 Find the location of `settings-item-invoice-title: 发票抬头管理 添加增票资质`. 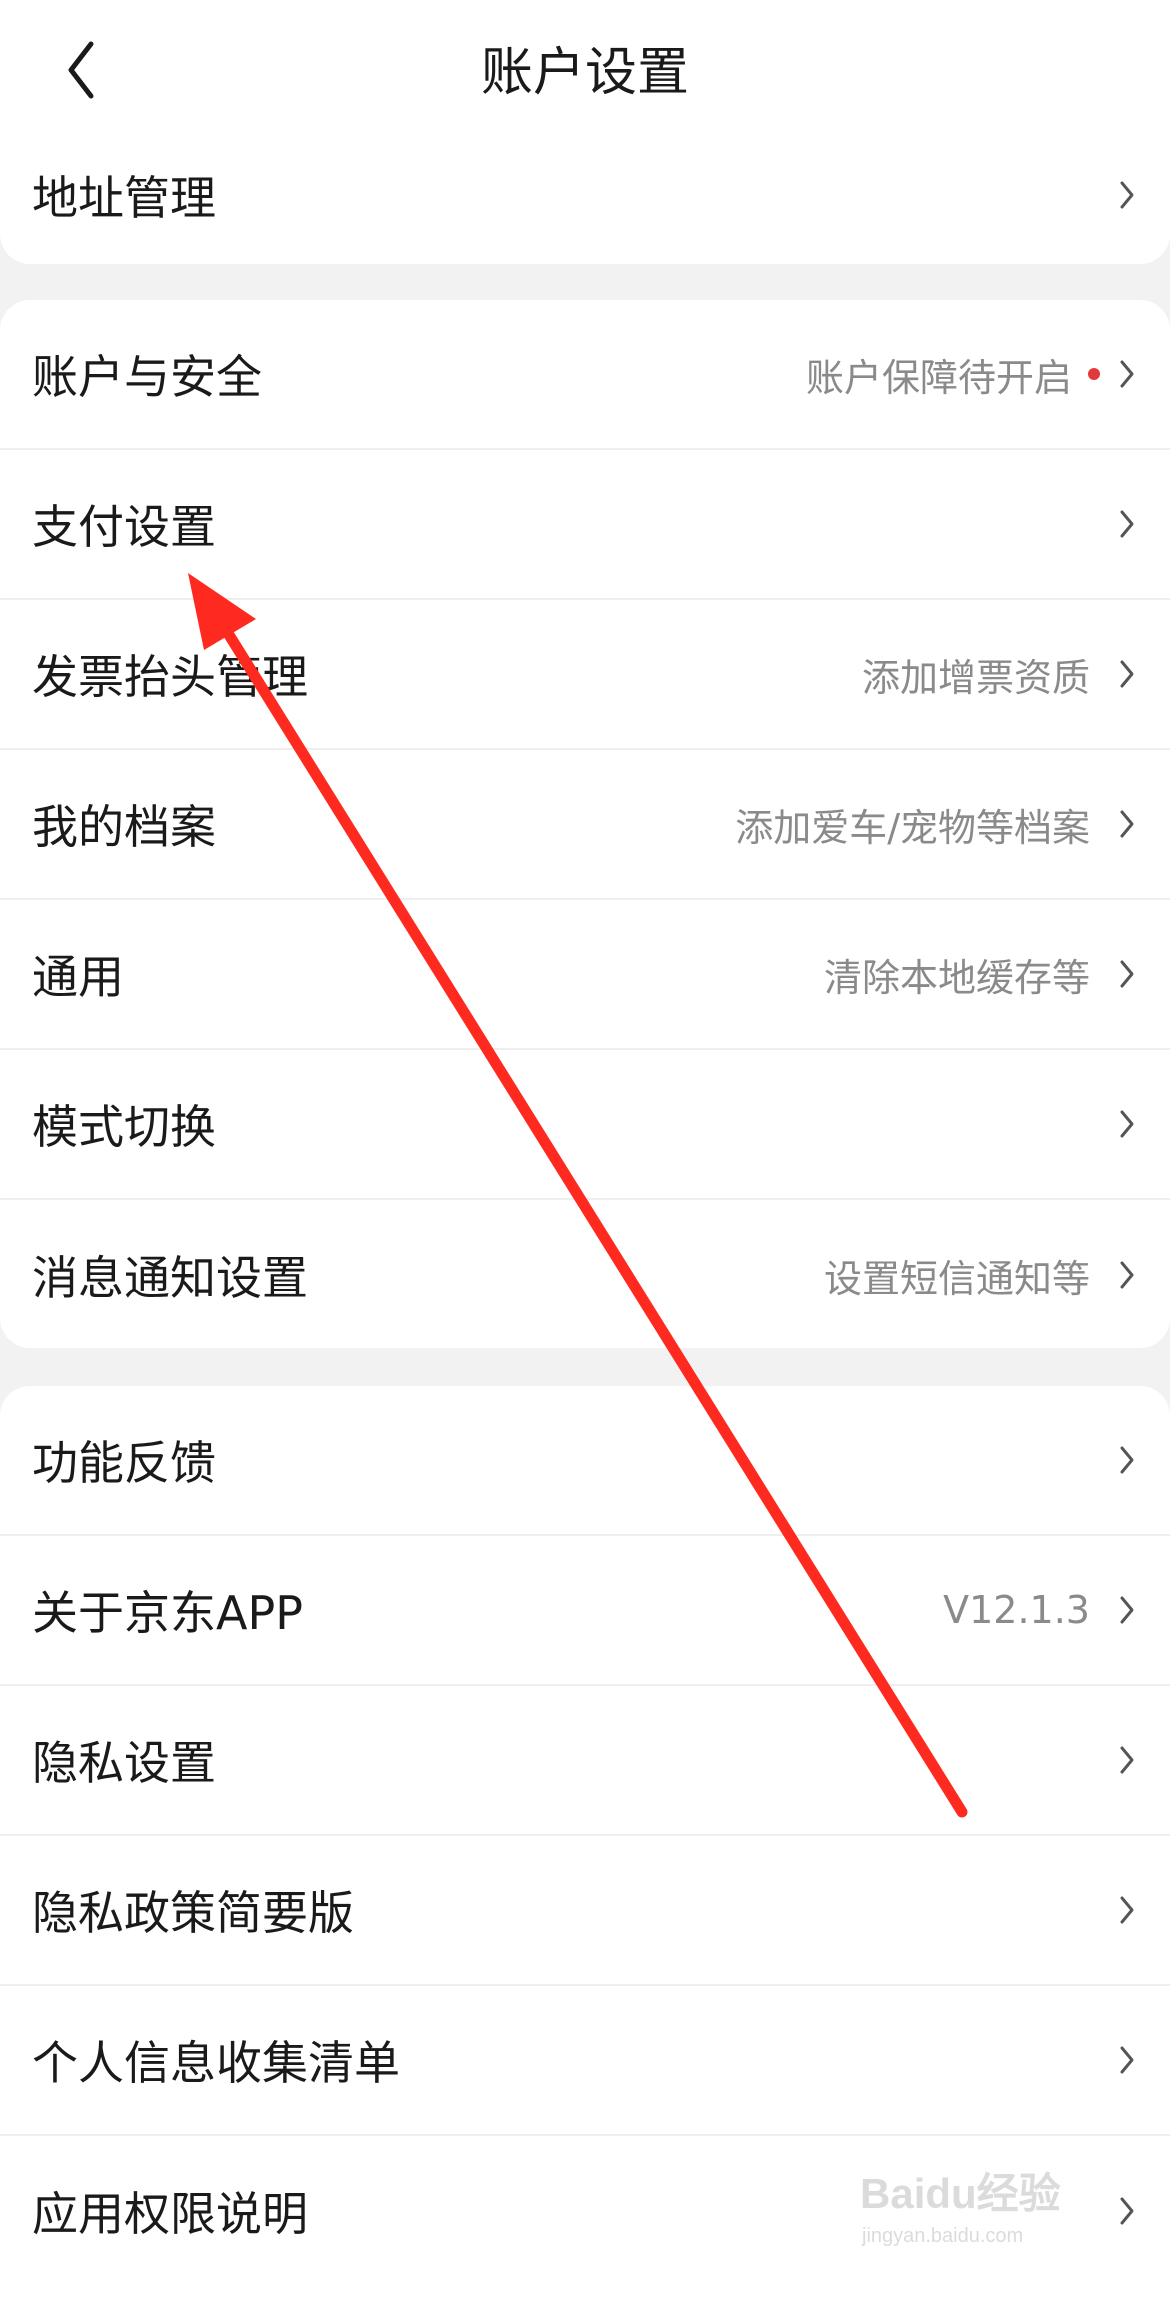

settings-item-invoice-title: 发票抬头管理 添加增票资质 is located at coordinates (585, 675).